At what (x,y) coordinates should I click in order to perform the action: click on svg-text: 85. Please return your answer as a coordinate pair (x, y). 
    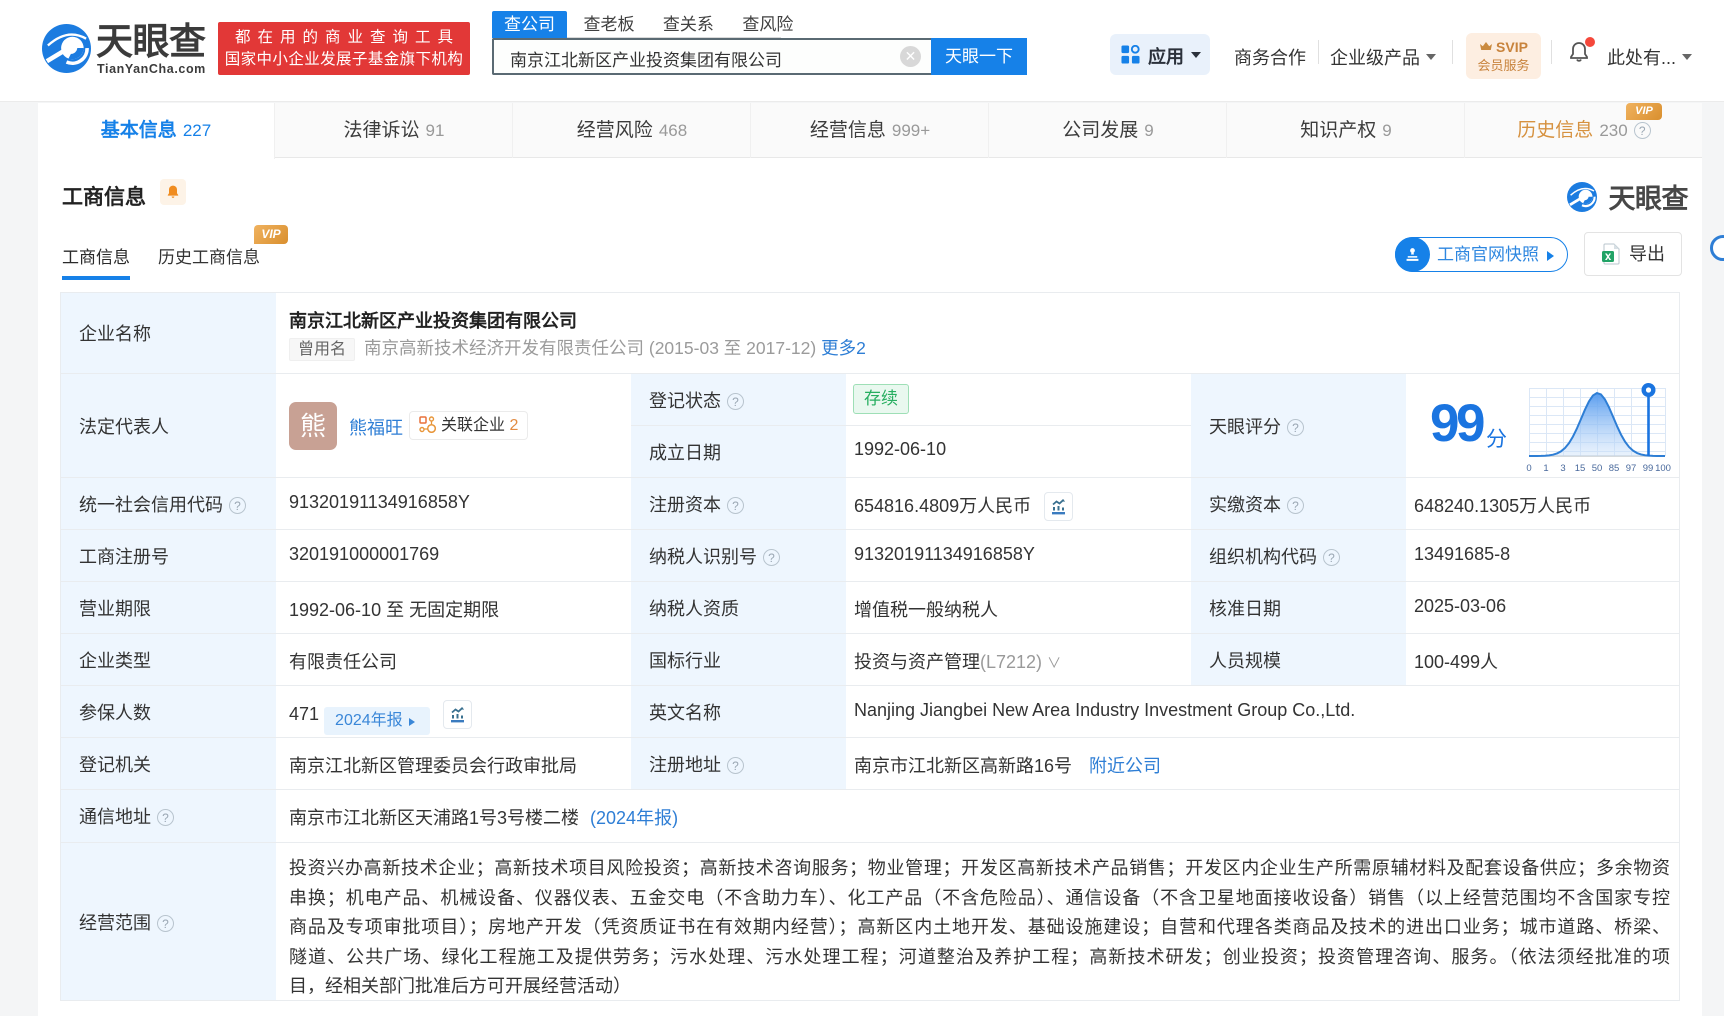
    Looking at the image, I should click on (1614, 468).